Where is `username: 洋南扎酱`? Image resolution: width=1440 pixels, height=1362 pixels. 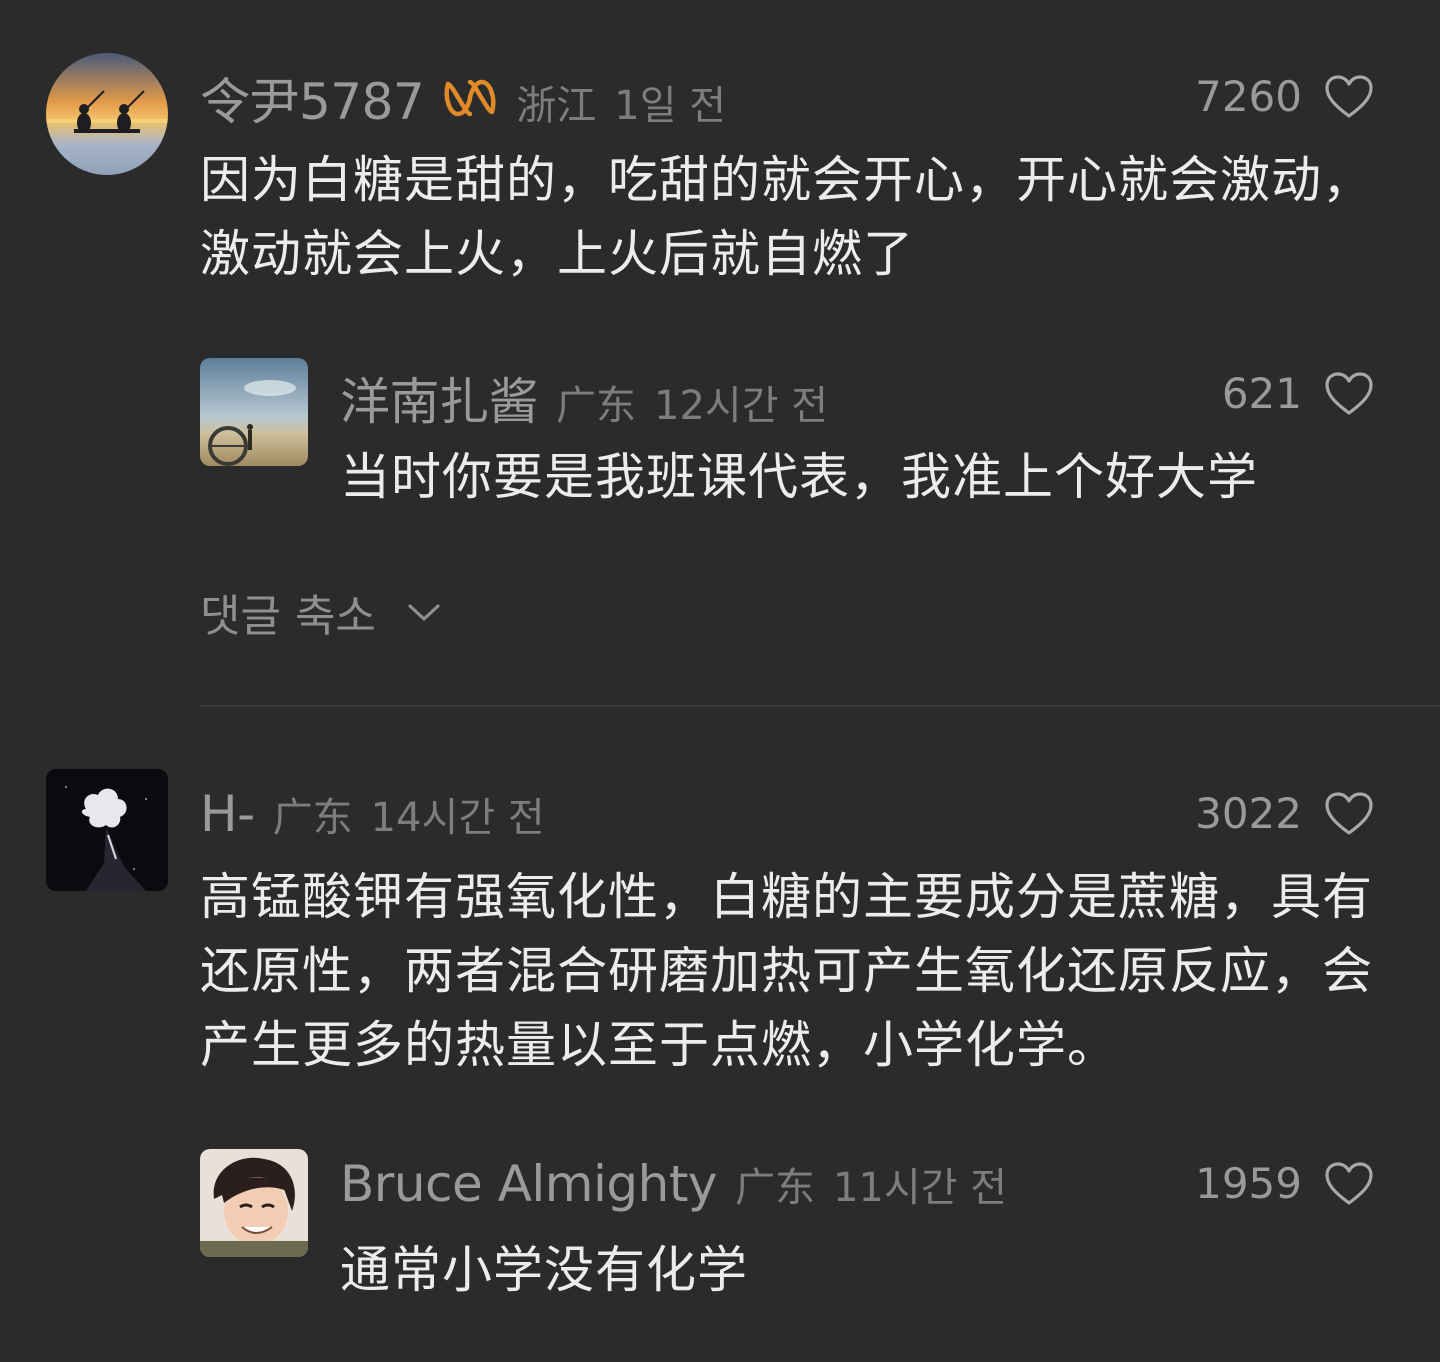
username: 洋南扎酱 is located at coordinates (439, 398).